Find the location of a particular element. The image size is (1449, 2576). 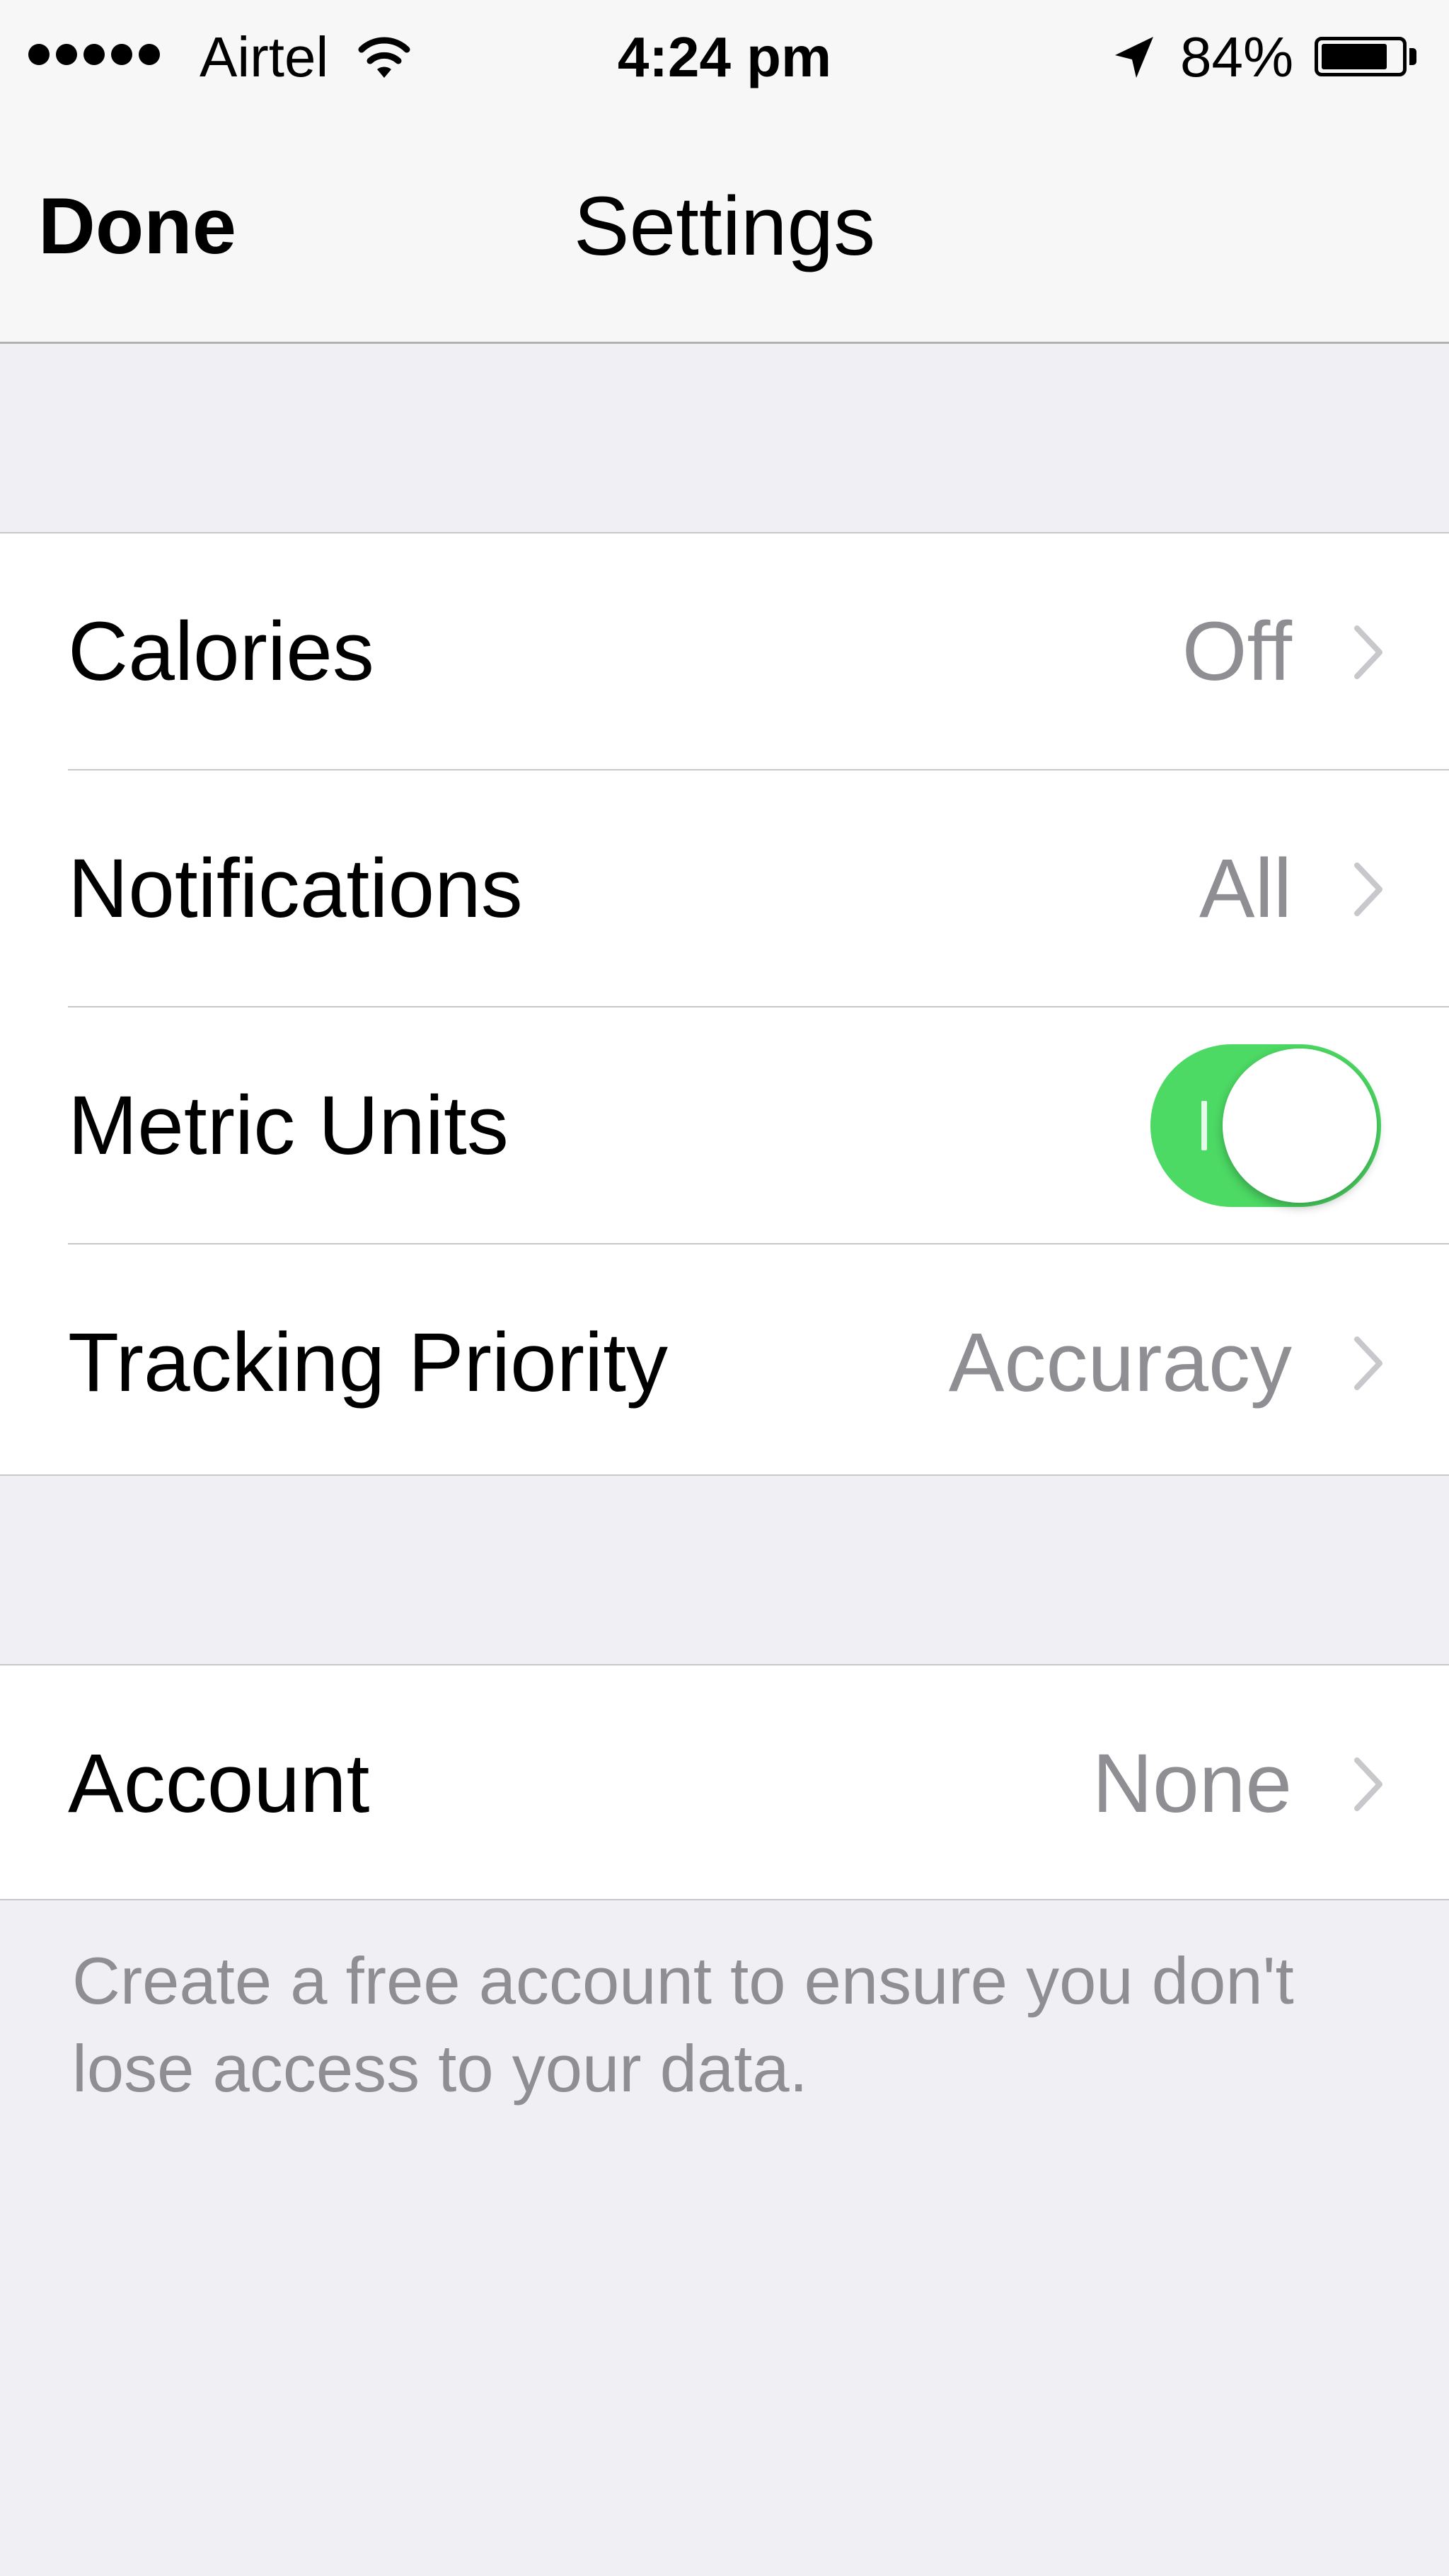

location-arrow-icon is located at coordinates (1134, 57).